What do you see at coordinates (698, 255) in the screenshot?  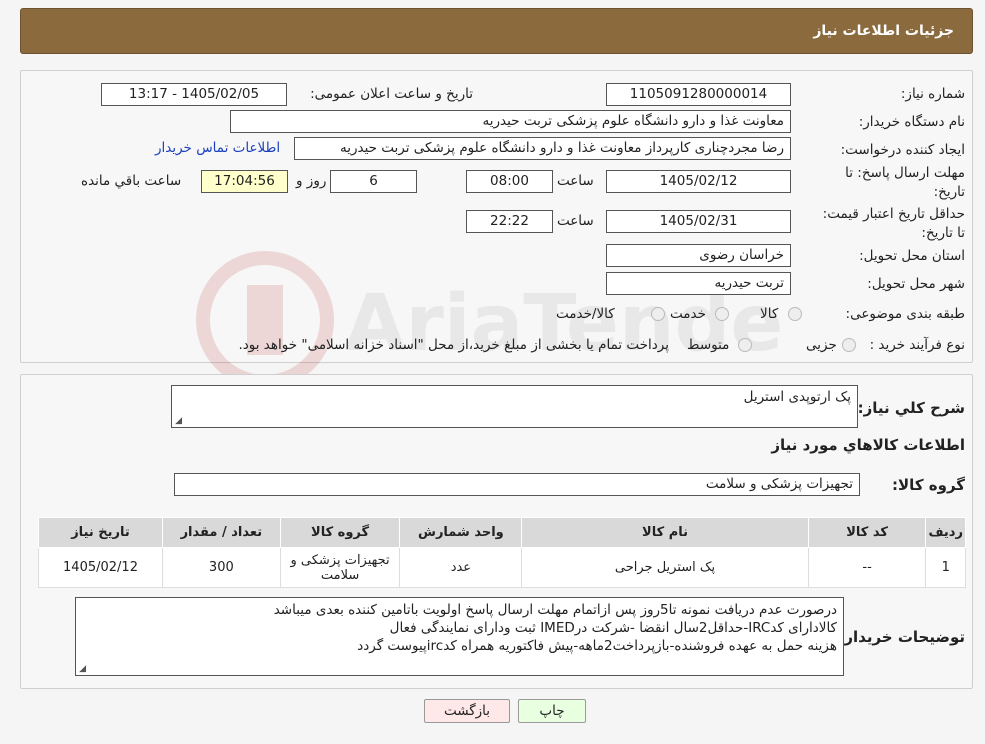 I see `province-field: خراسان رضوی` at bounding box center [698, 255].